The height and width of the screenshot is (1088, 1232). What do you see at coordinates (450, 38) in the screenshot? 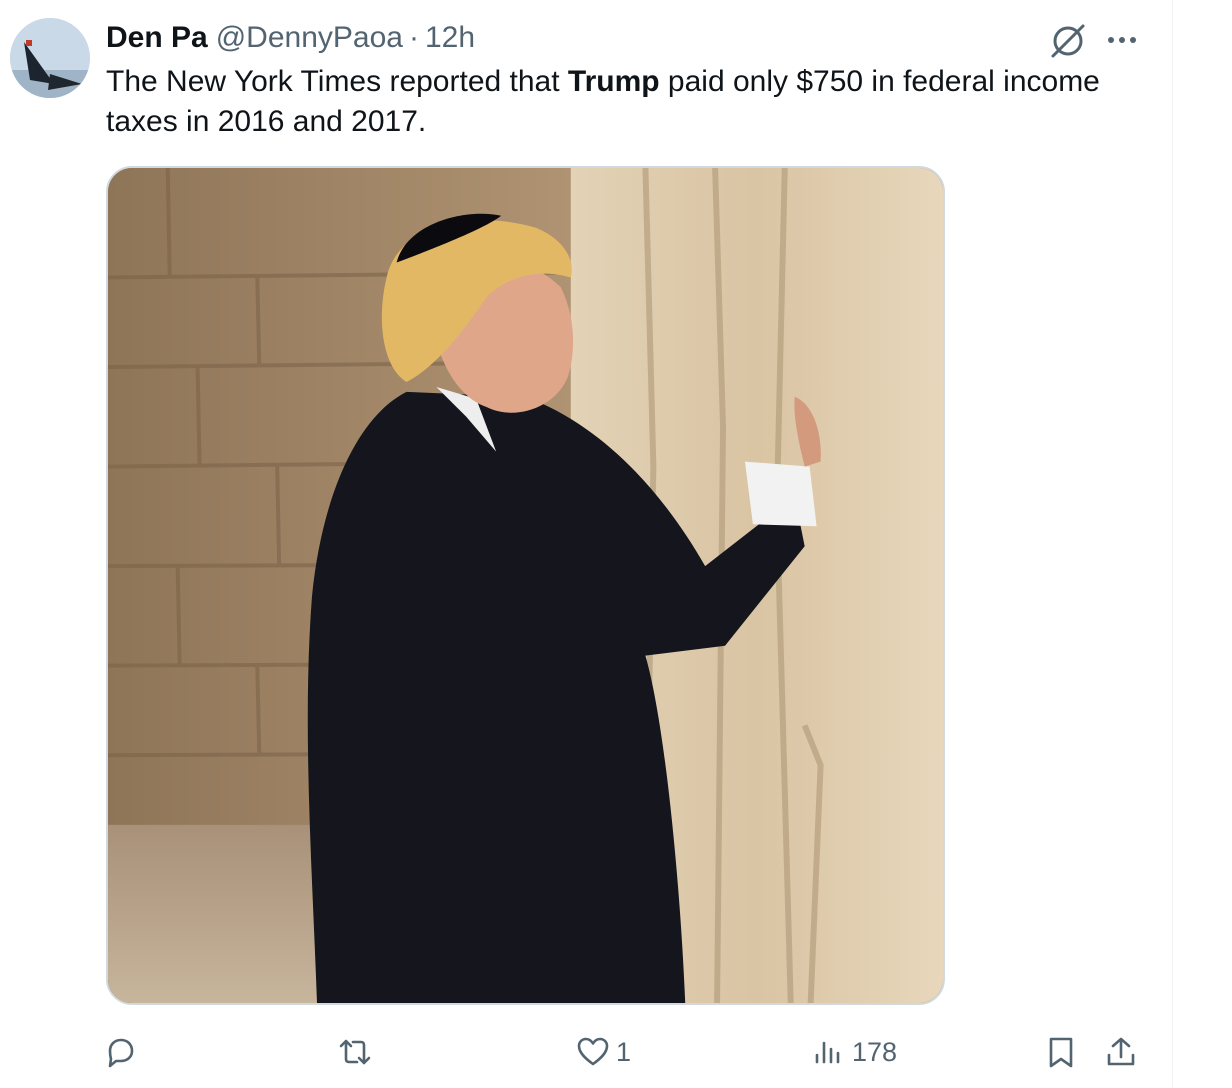
I see `timestamp: 12h` at bounding box center [450, 38].